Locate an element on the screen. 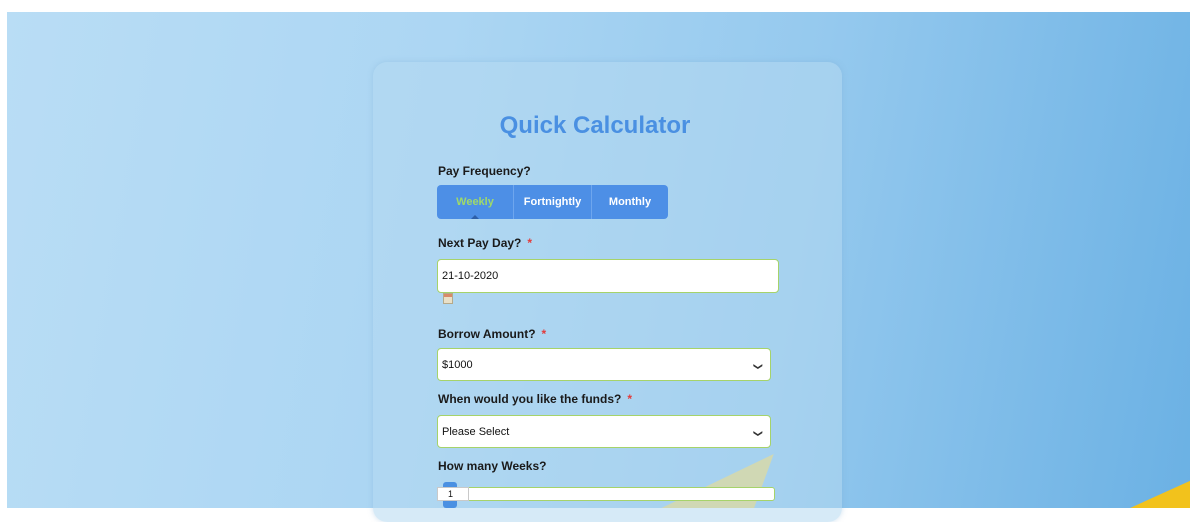  weeks-value-input: 1 is located at coordinates (453, 494).